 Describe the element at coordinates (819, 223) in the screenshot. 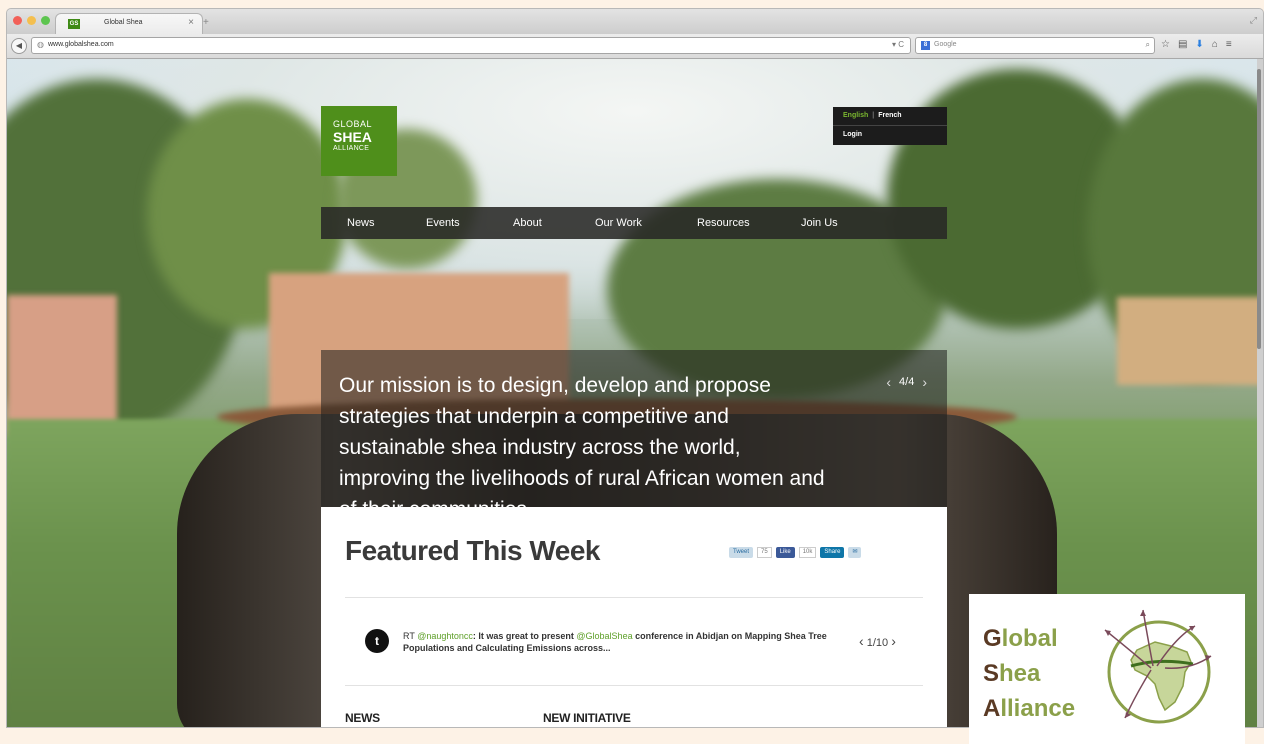

I see `nav-join-us: Join Us` at that location.